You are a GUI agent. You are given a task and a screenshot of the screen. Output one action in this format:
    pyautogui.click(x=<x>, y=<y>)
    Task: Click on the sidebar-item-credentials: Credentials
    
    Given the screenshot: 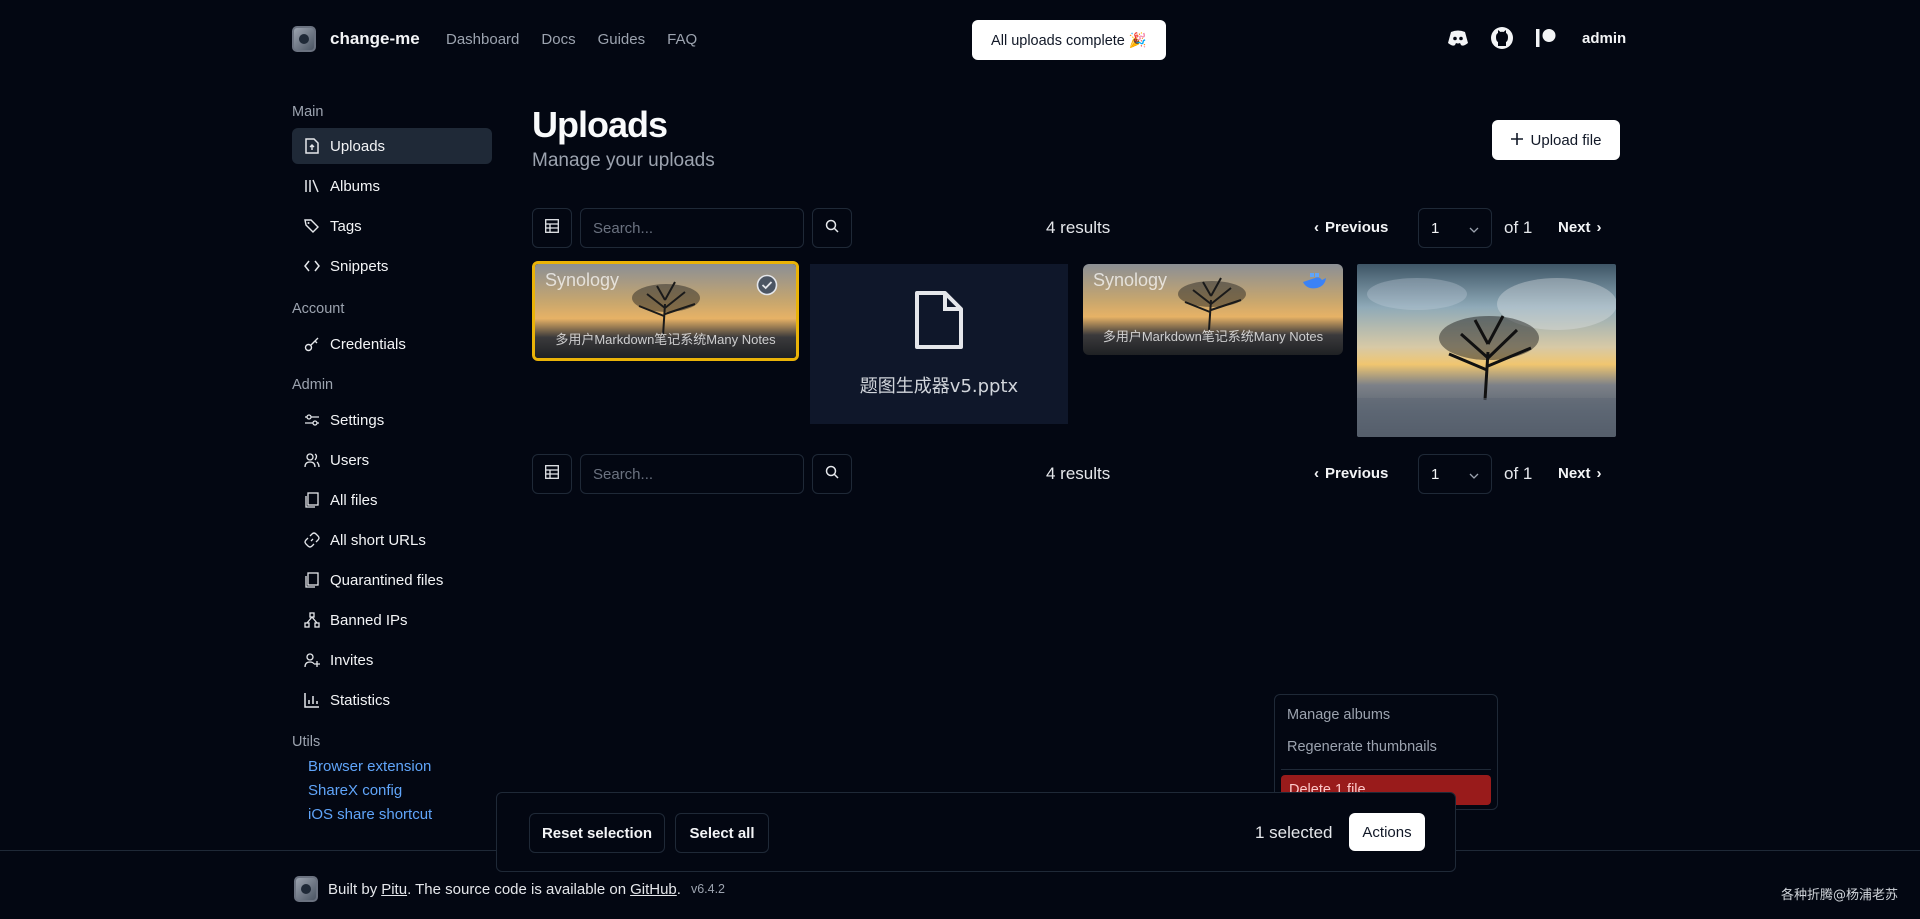 What is the action you would take?
    pyautogui.click(x=392, y=344)
    